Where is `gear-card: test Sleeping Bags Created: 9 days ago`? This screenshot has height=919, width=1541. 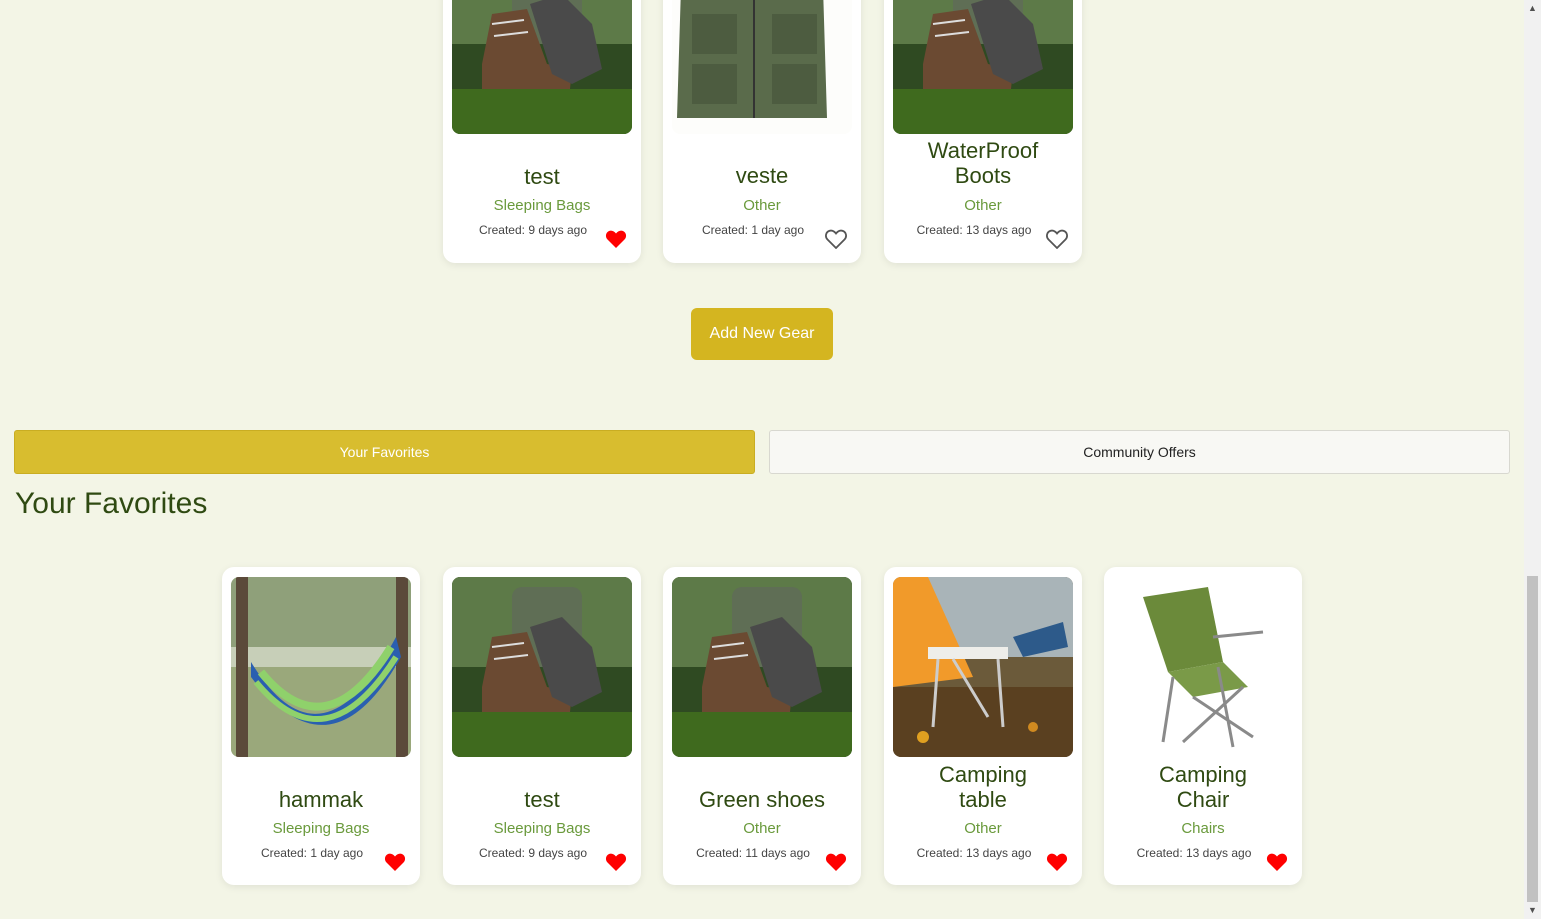
gear-card: test Sleeping Bags Created: 9 days ago is located at coordinates (542, 131).